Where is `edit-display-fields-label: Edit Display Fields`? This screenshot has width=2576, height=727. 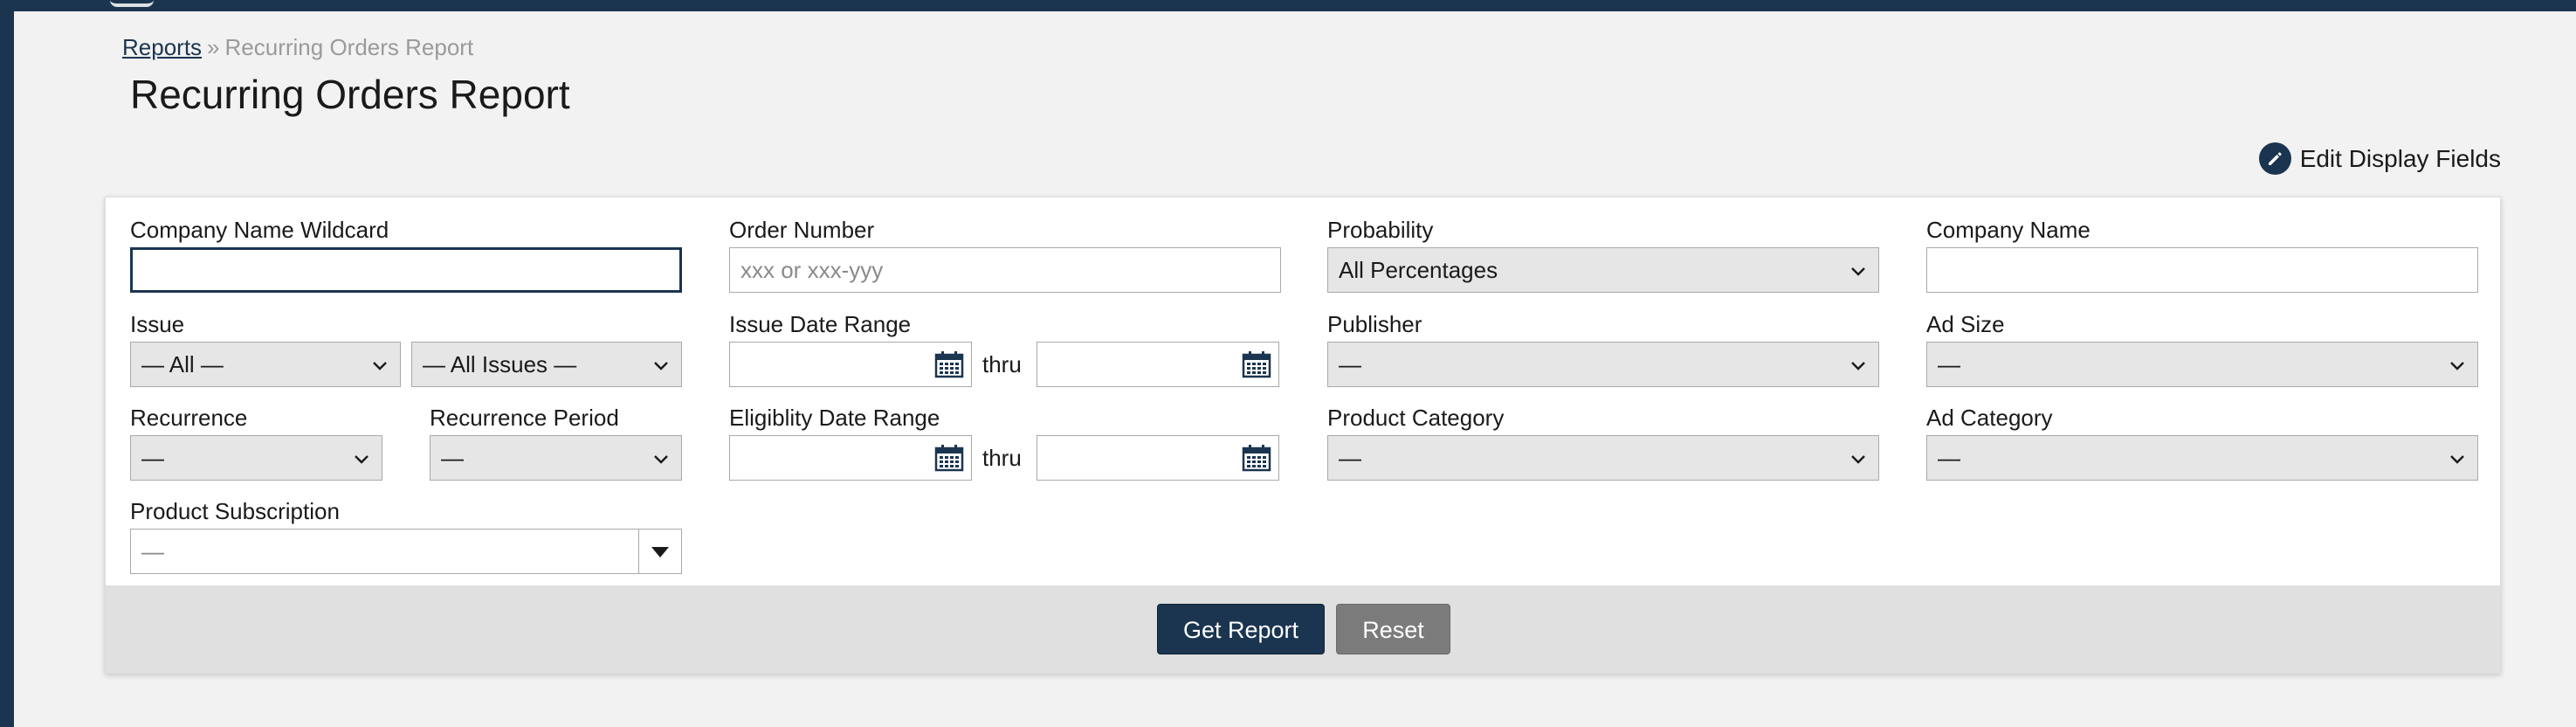
edit-display-fields-label: Edit Display Fields is located at coordinates (2400, 158).